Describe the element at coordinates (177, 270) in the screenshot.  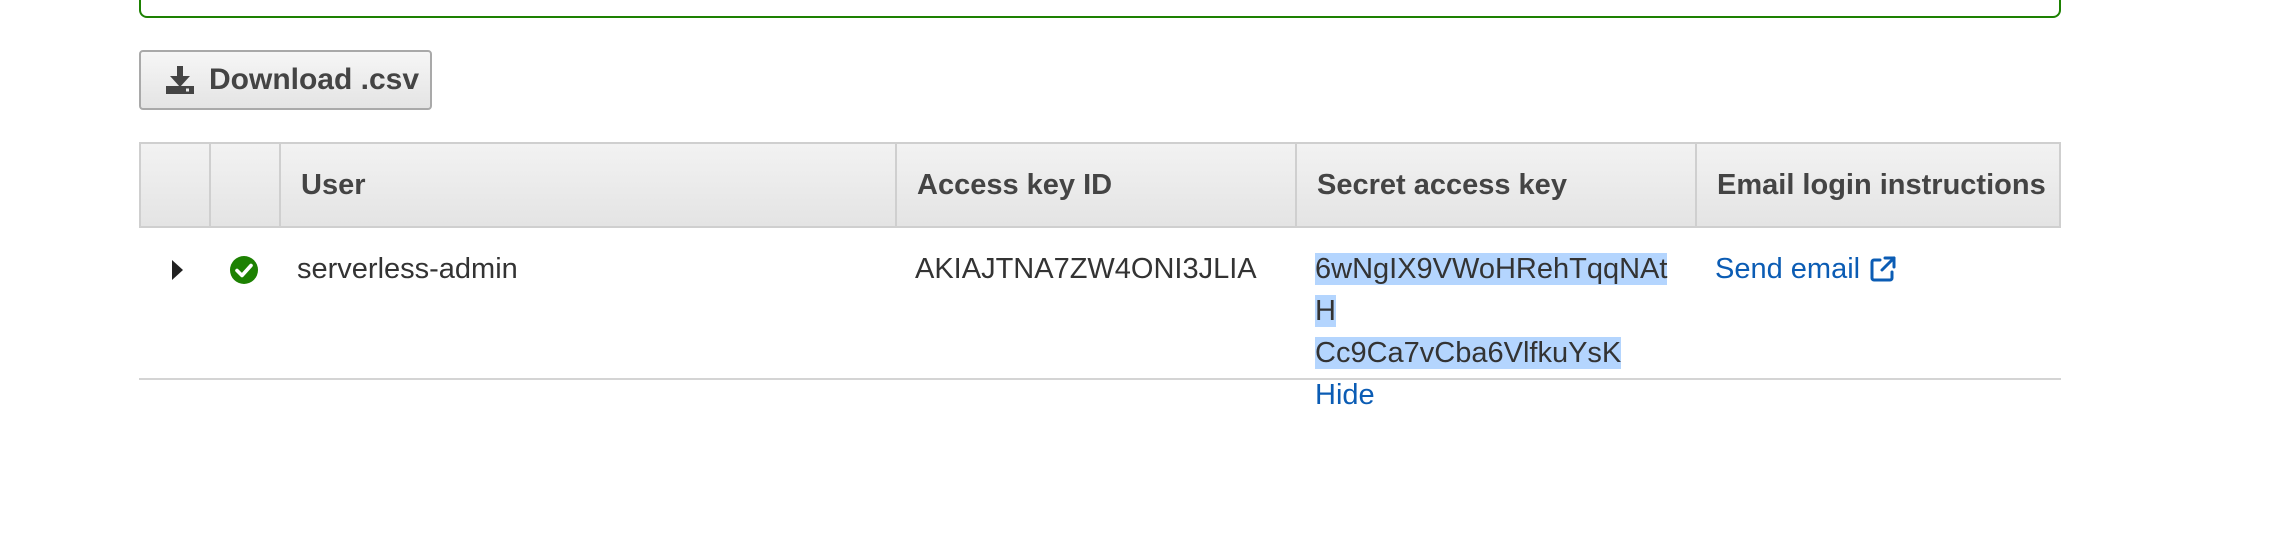
I see `caret-right-icon` at that location.